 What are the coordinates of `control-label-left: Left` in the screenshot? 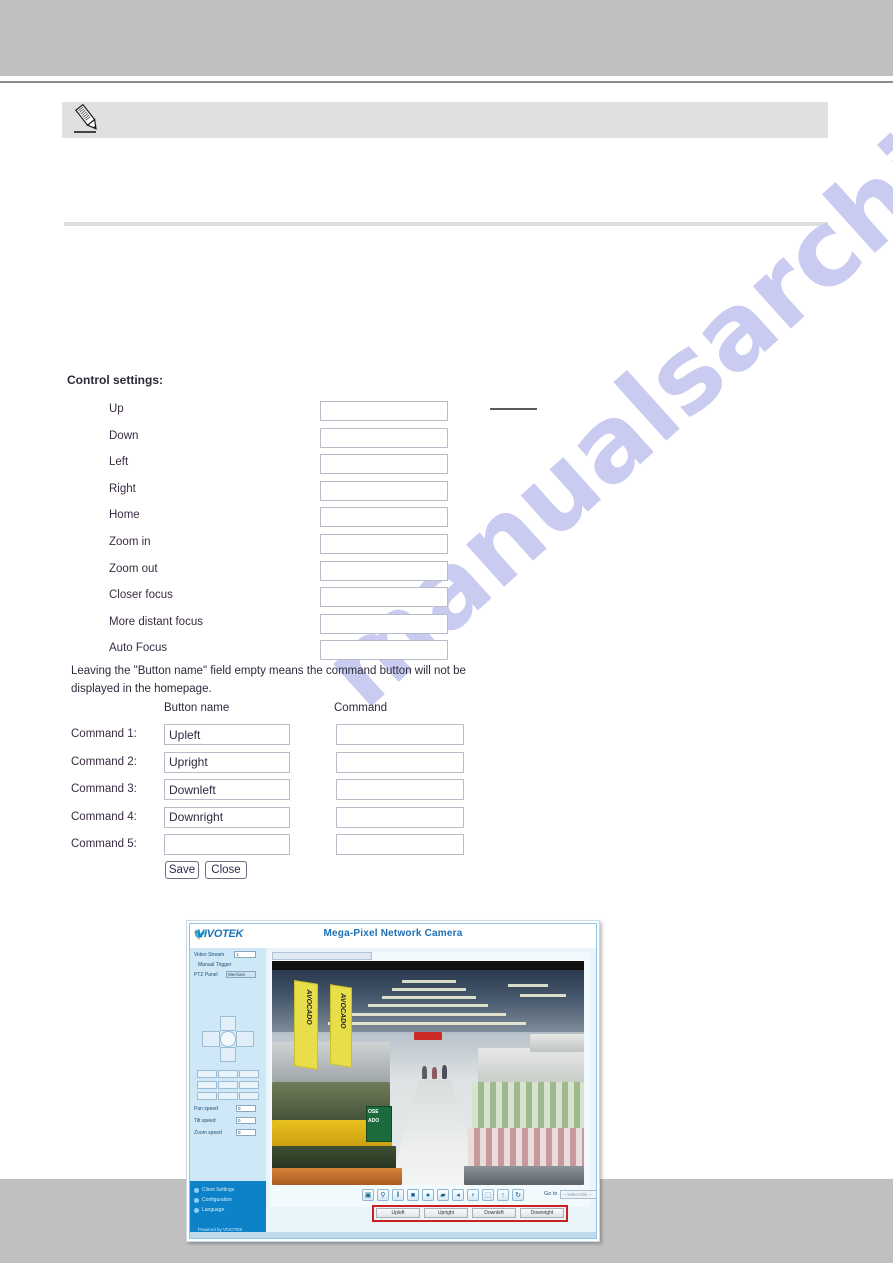 It's located at (119, 462).